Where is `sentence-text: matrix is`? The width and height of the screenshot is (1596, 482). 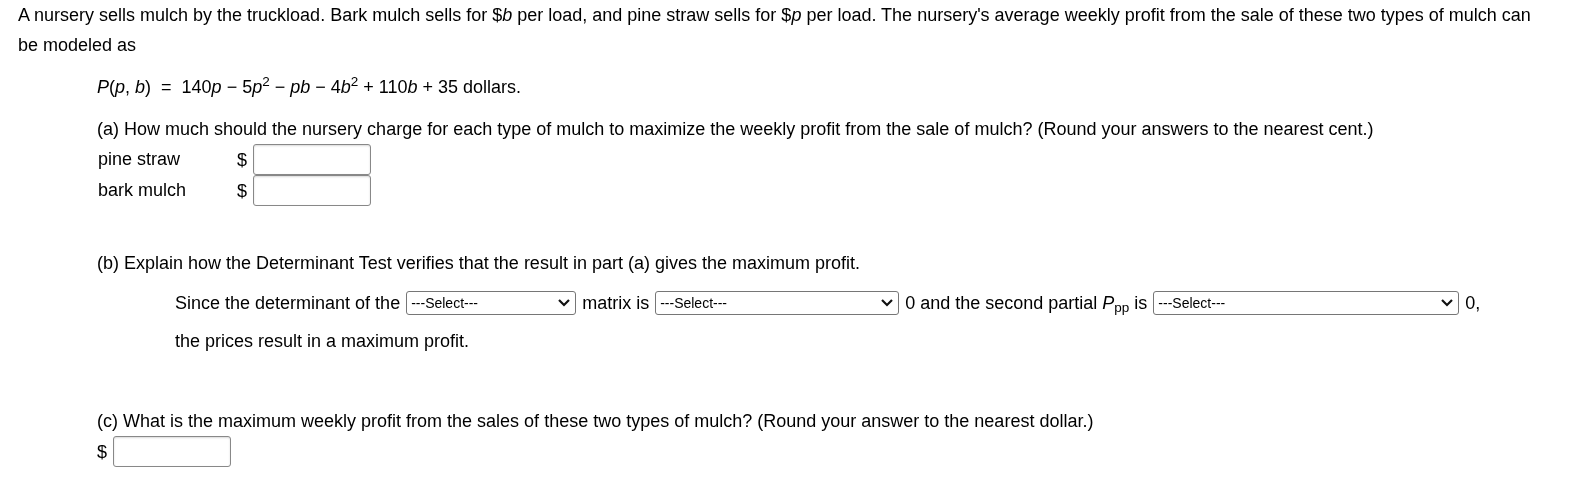
sentence-text: matrix is is located at coordinates (616, 303).